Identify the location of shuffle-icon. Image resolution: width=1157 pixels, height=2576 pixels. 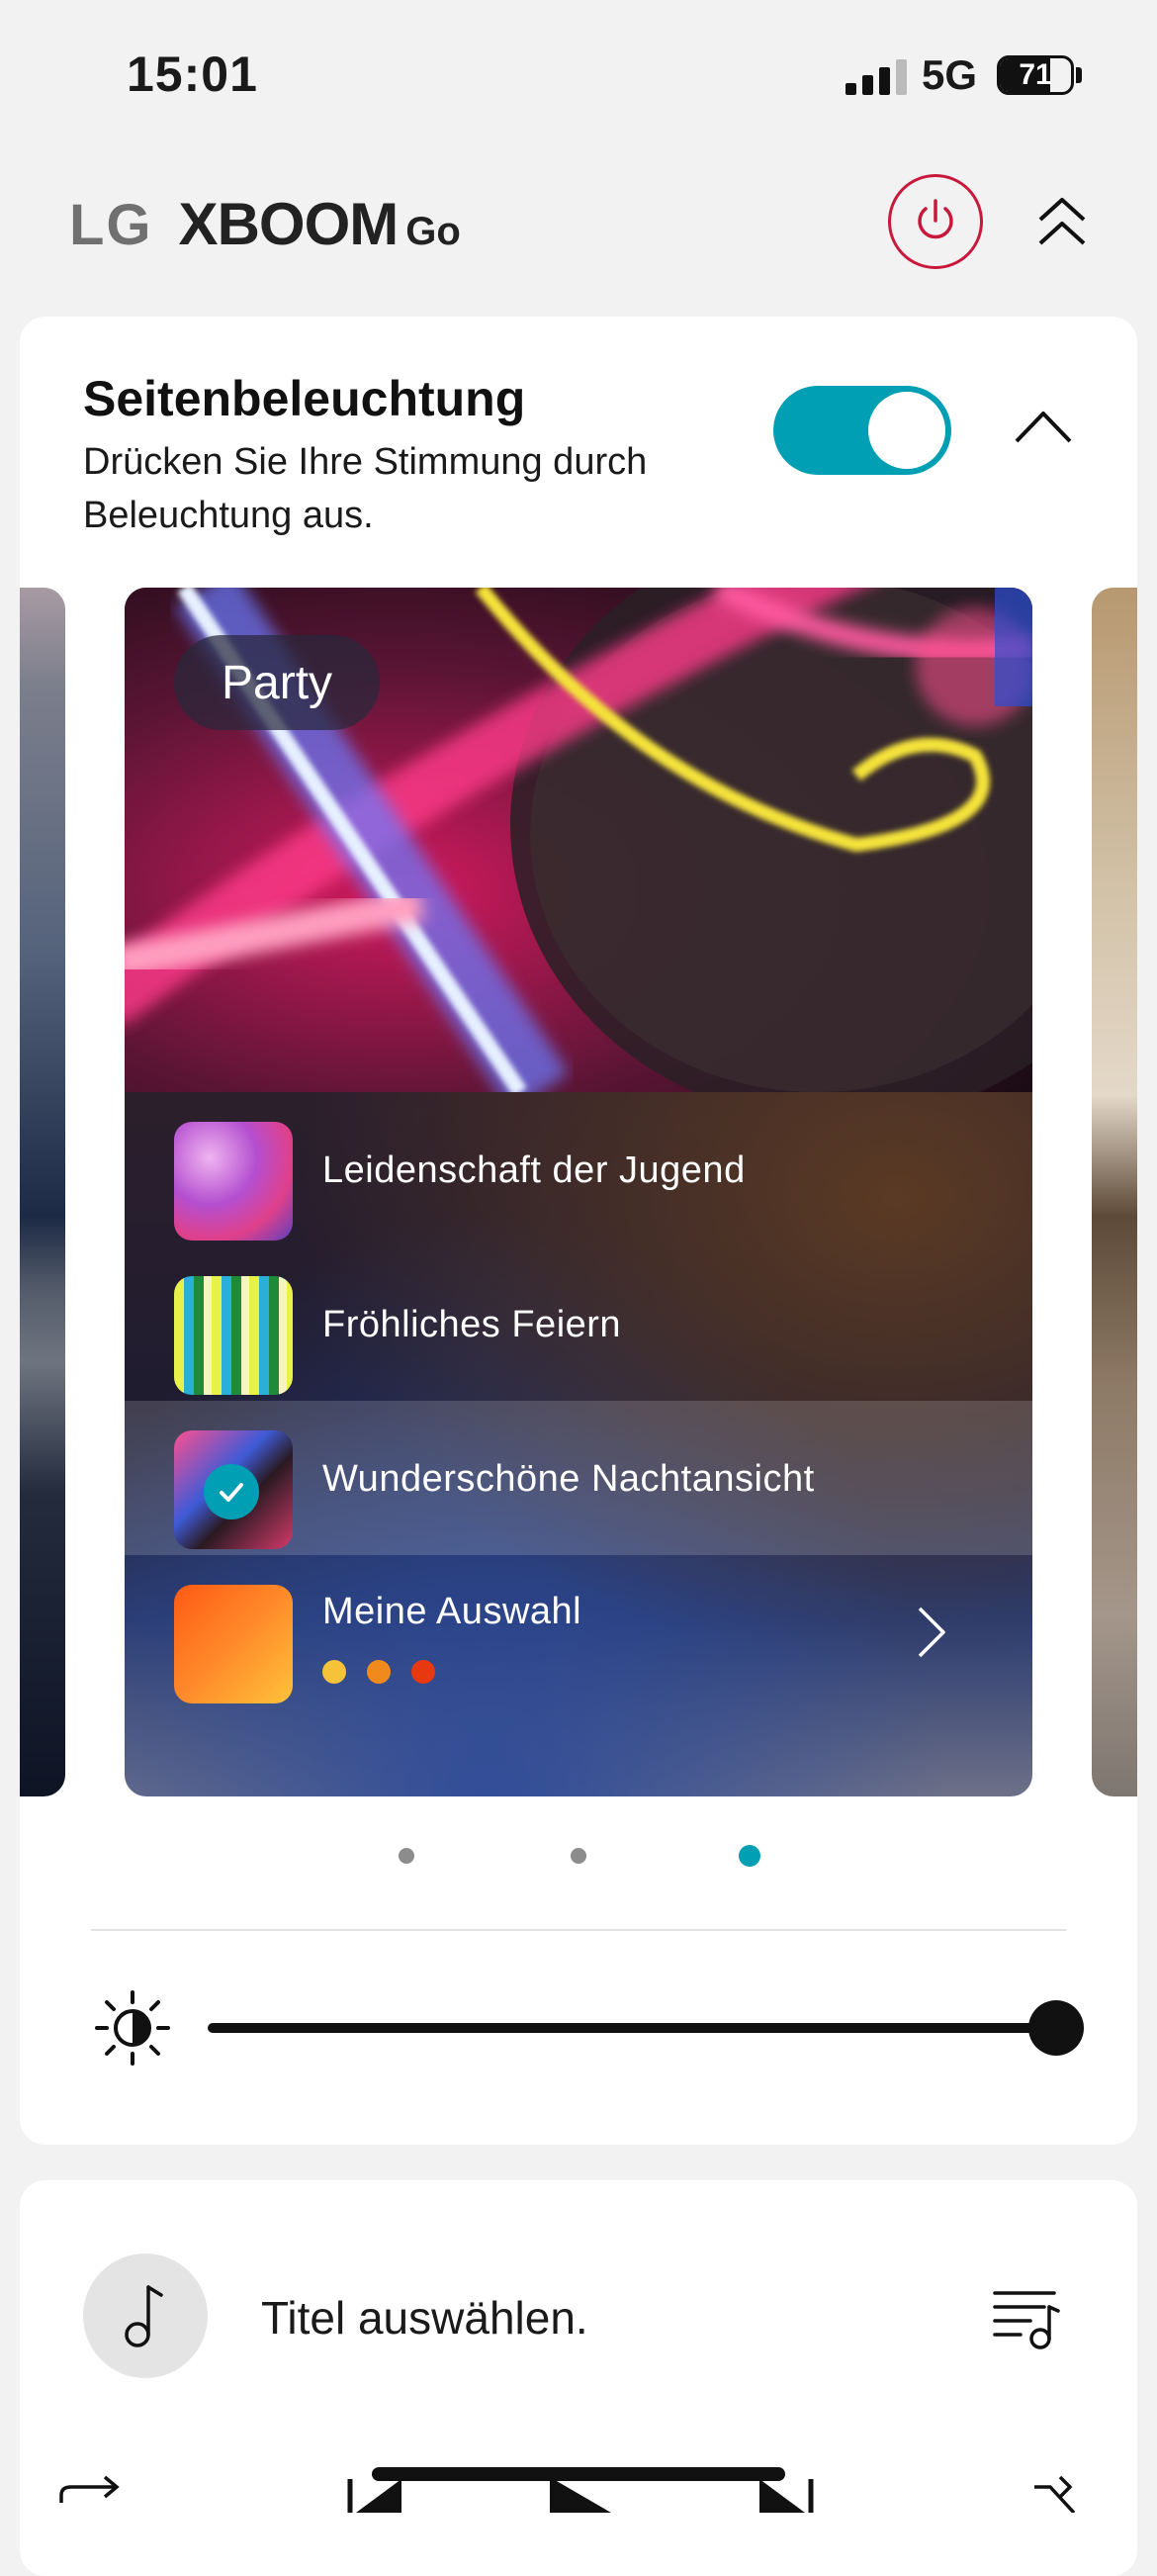
(1065, 2493).